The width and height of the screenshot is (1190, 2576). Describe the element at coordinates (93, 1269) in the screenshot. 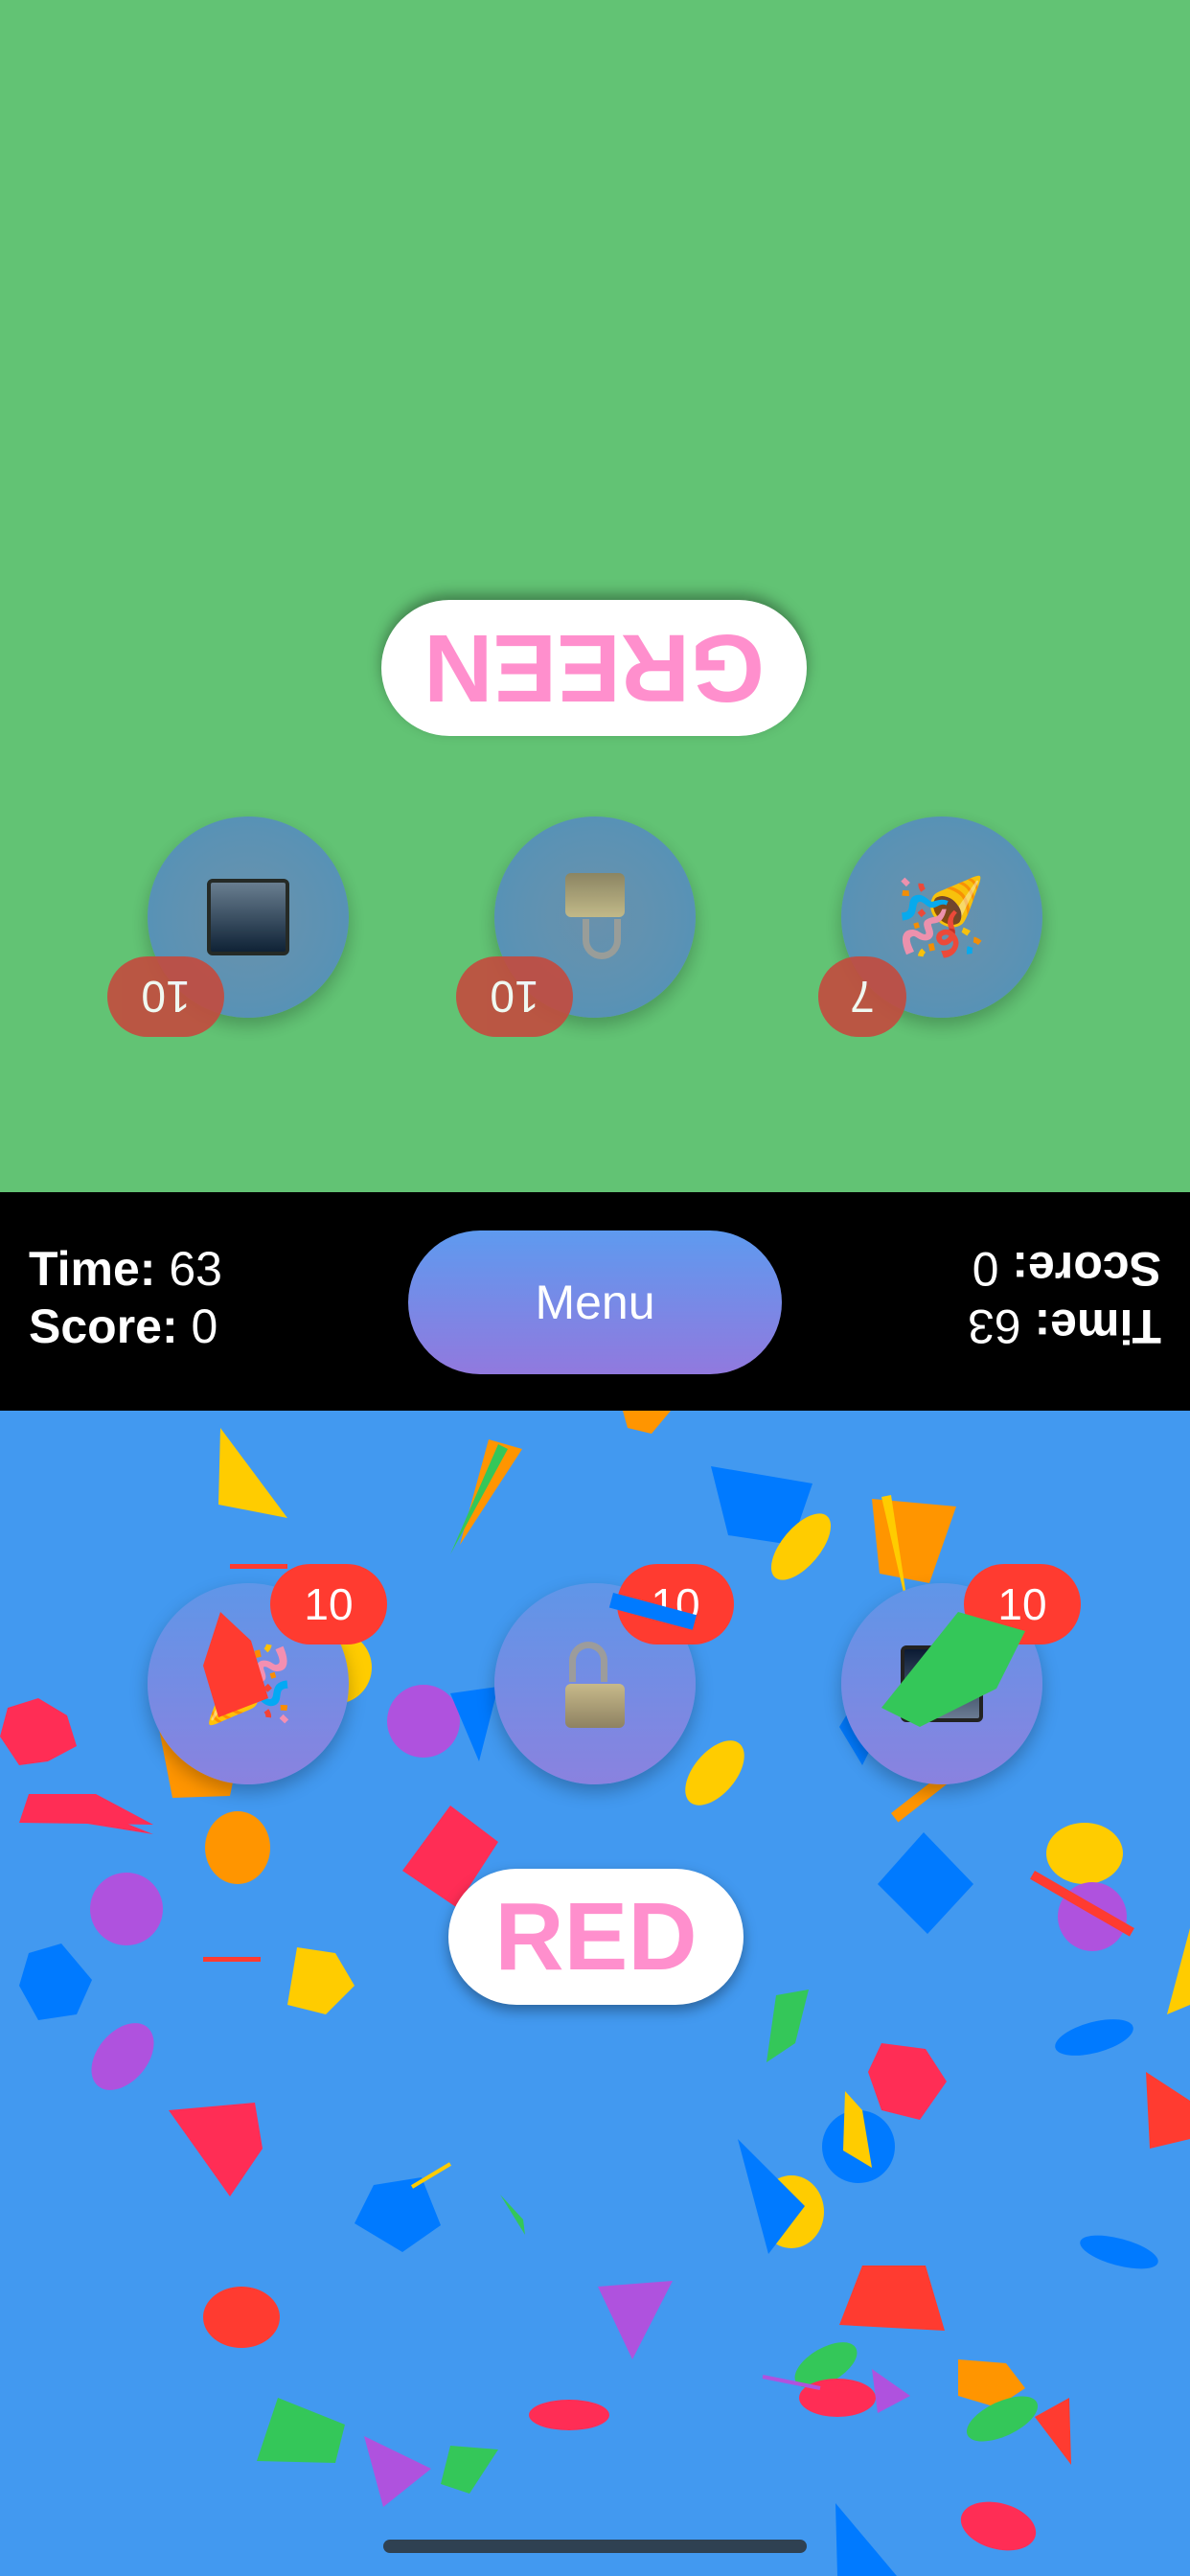

I see `time-label: Time:` at that location.